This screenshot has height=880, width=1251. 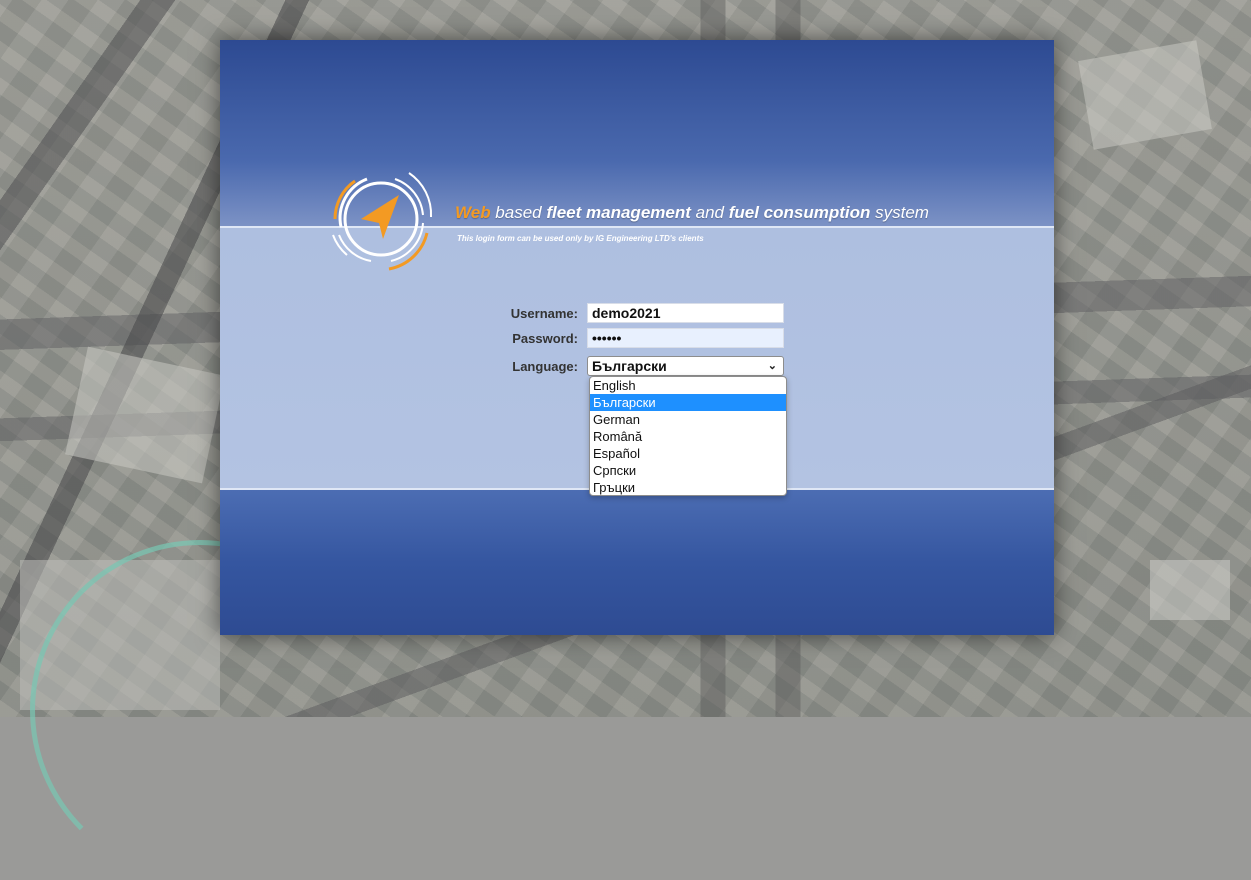 I want to click on username-input: demo2021, so click(x=685, y=313).